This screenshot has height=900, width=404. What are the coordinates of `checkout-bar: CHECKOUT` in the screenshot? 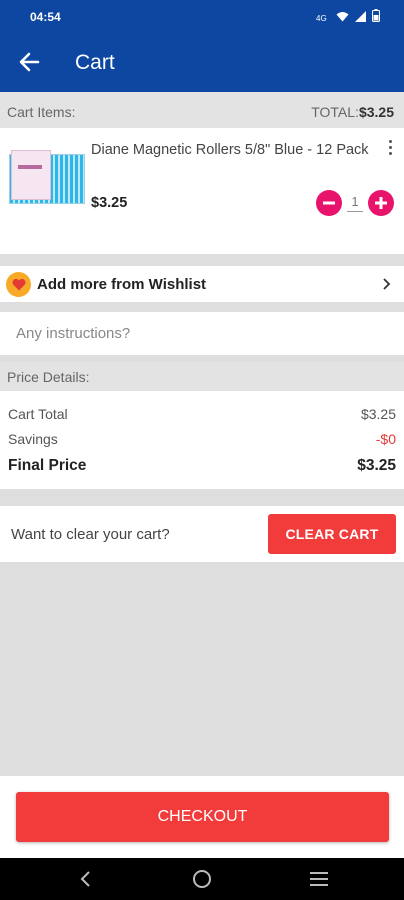 It's located at (202, 817).